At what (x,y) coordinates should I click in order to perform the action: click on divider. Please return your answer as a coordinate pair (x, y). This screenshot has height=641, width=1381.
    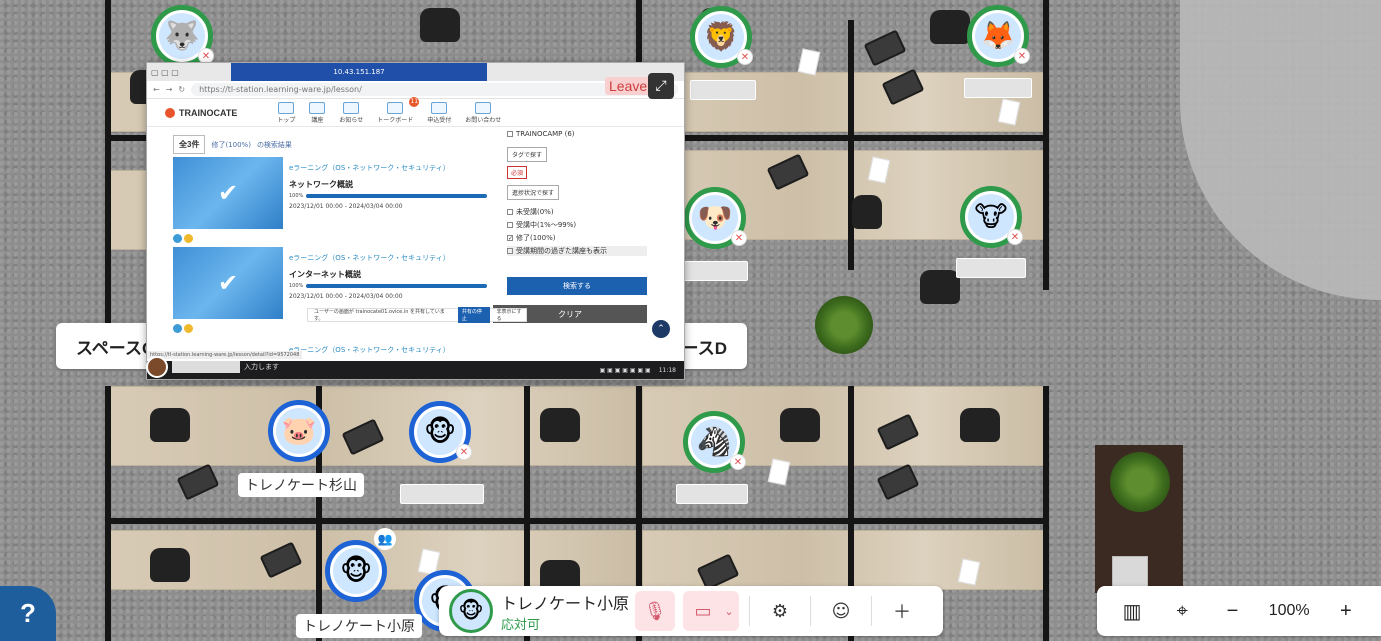
    Looking at the image, I should click on (810, 611).